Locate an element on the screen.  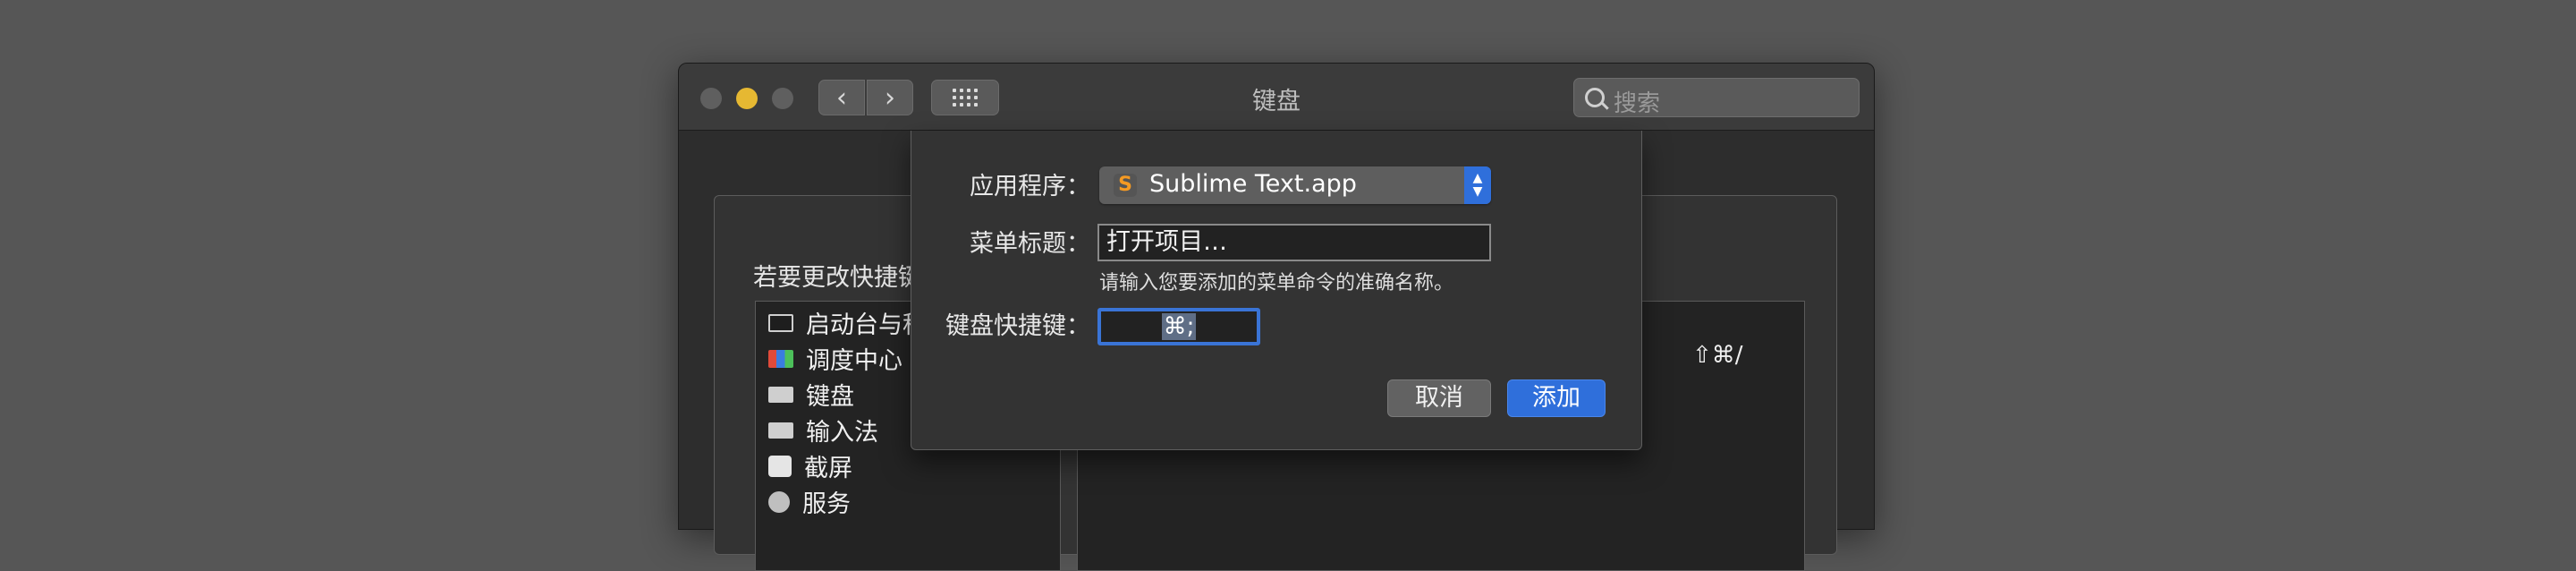
mission-control-icon is located at coordinates (780, 358).